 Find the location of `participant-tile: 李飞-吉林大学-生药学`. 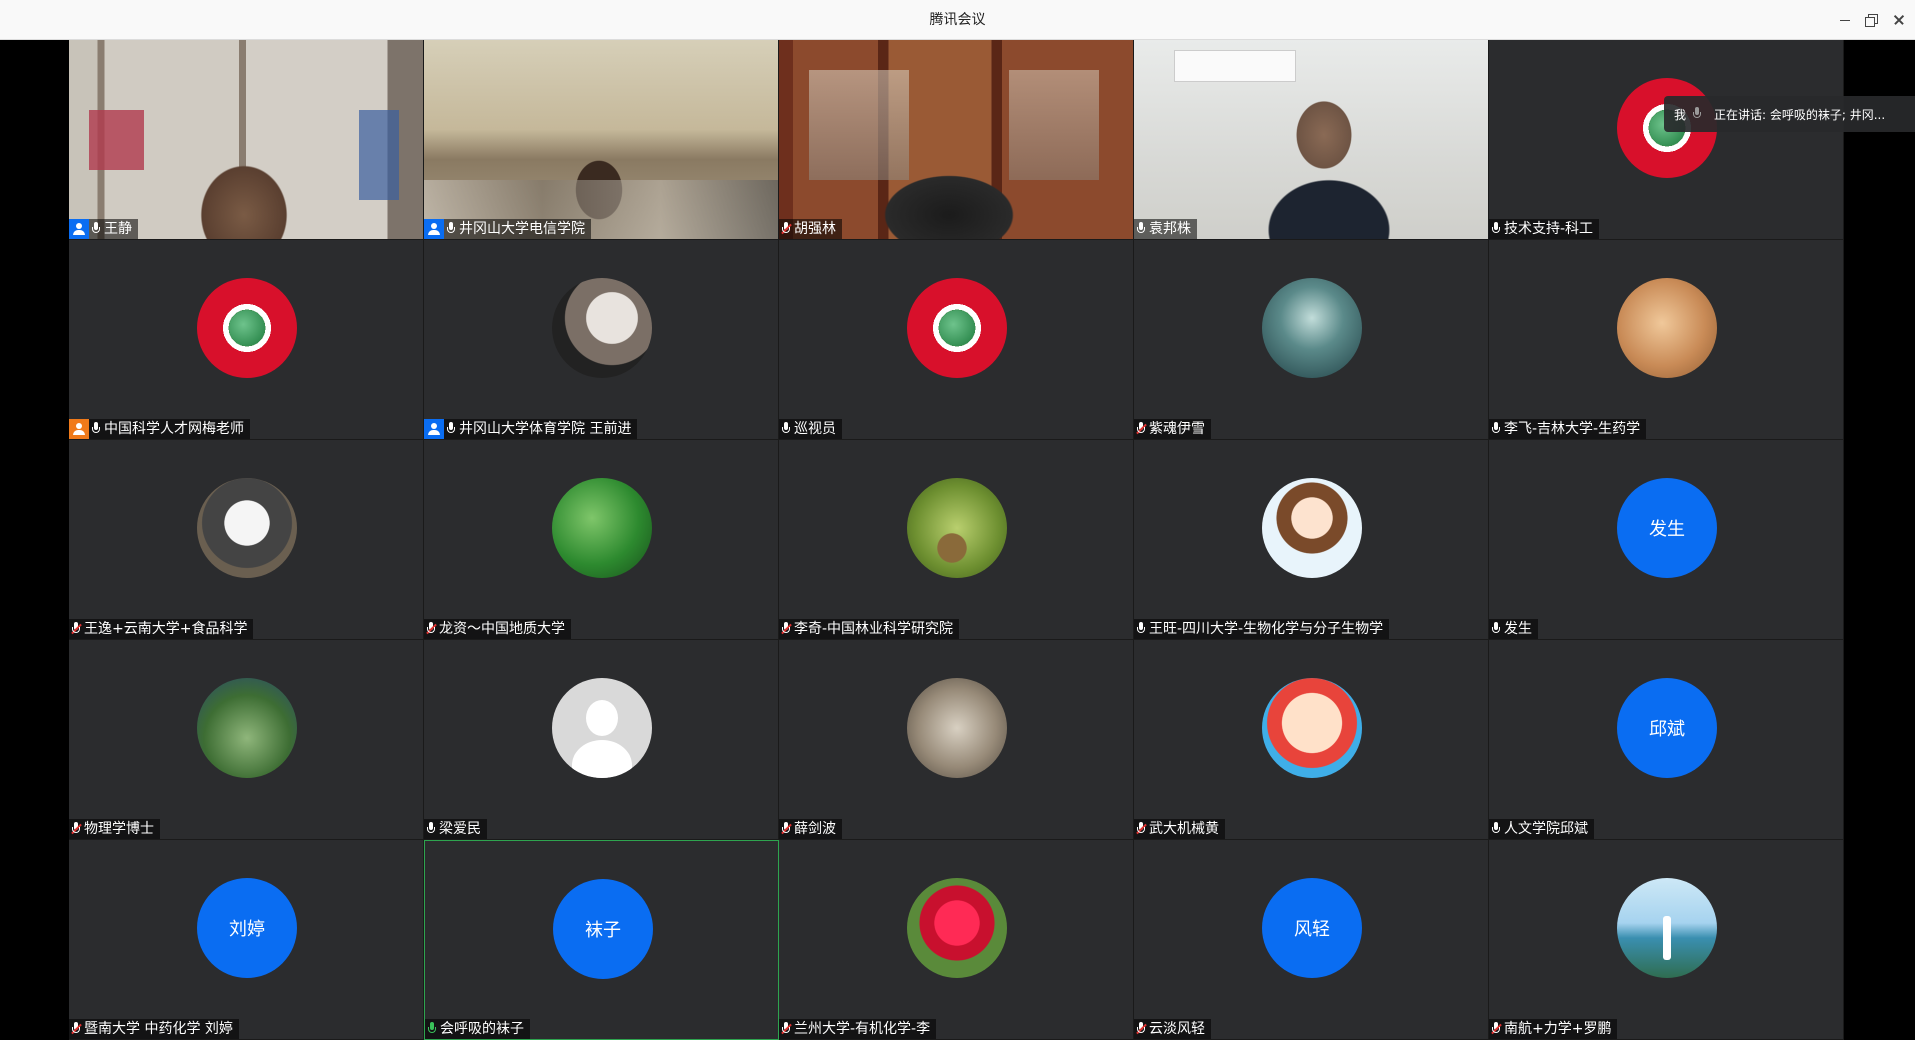

participant-tile: 李飞-吉林大学-生药学 is located at coordinates (1666, 340).